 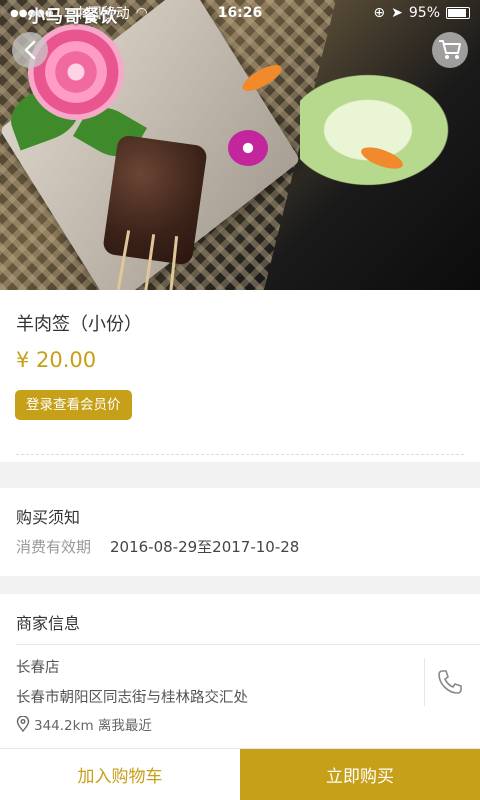 I want to click on store-address: 长春市朝阳区同志街与桂林路交汇处, so click(x=132, y=696).